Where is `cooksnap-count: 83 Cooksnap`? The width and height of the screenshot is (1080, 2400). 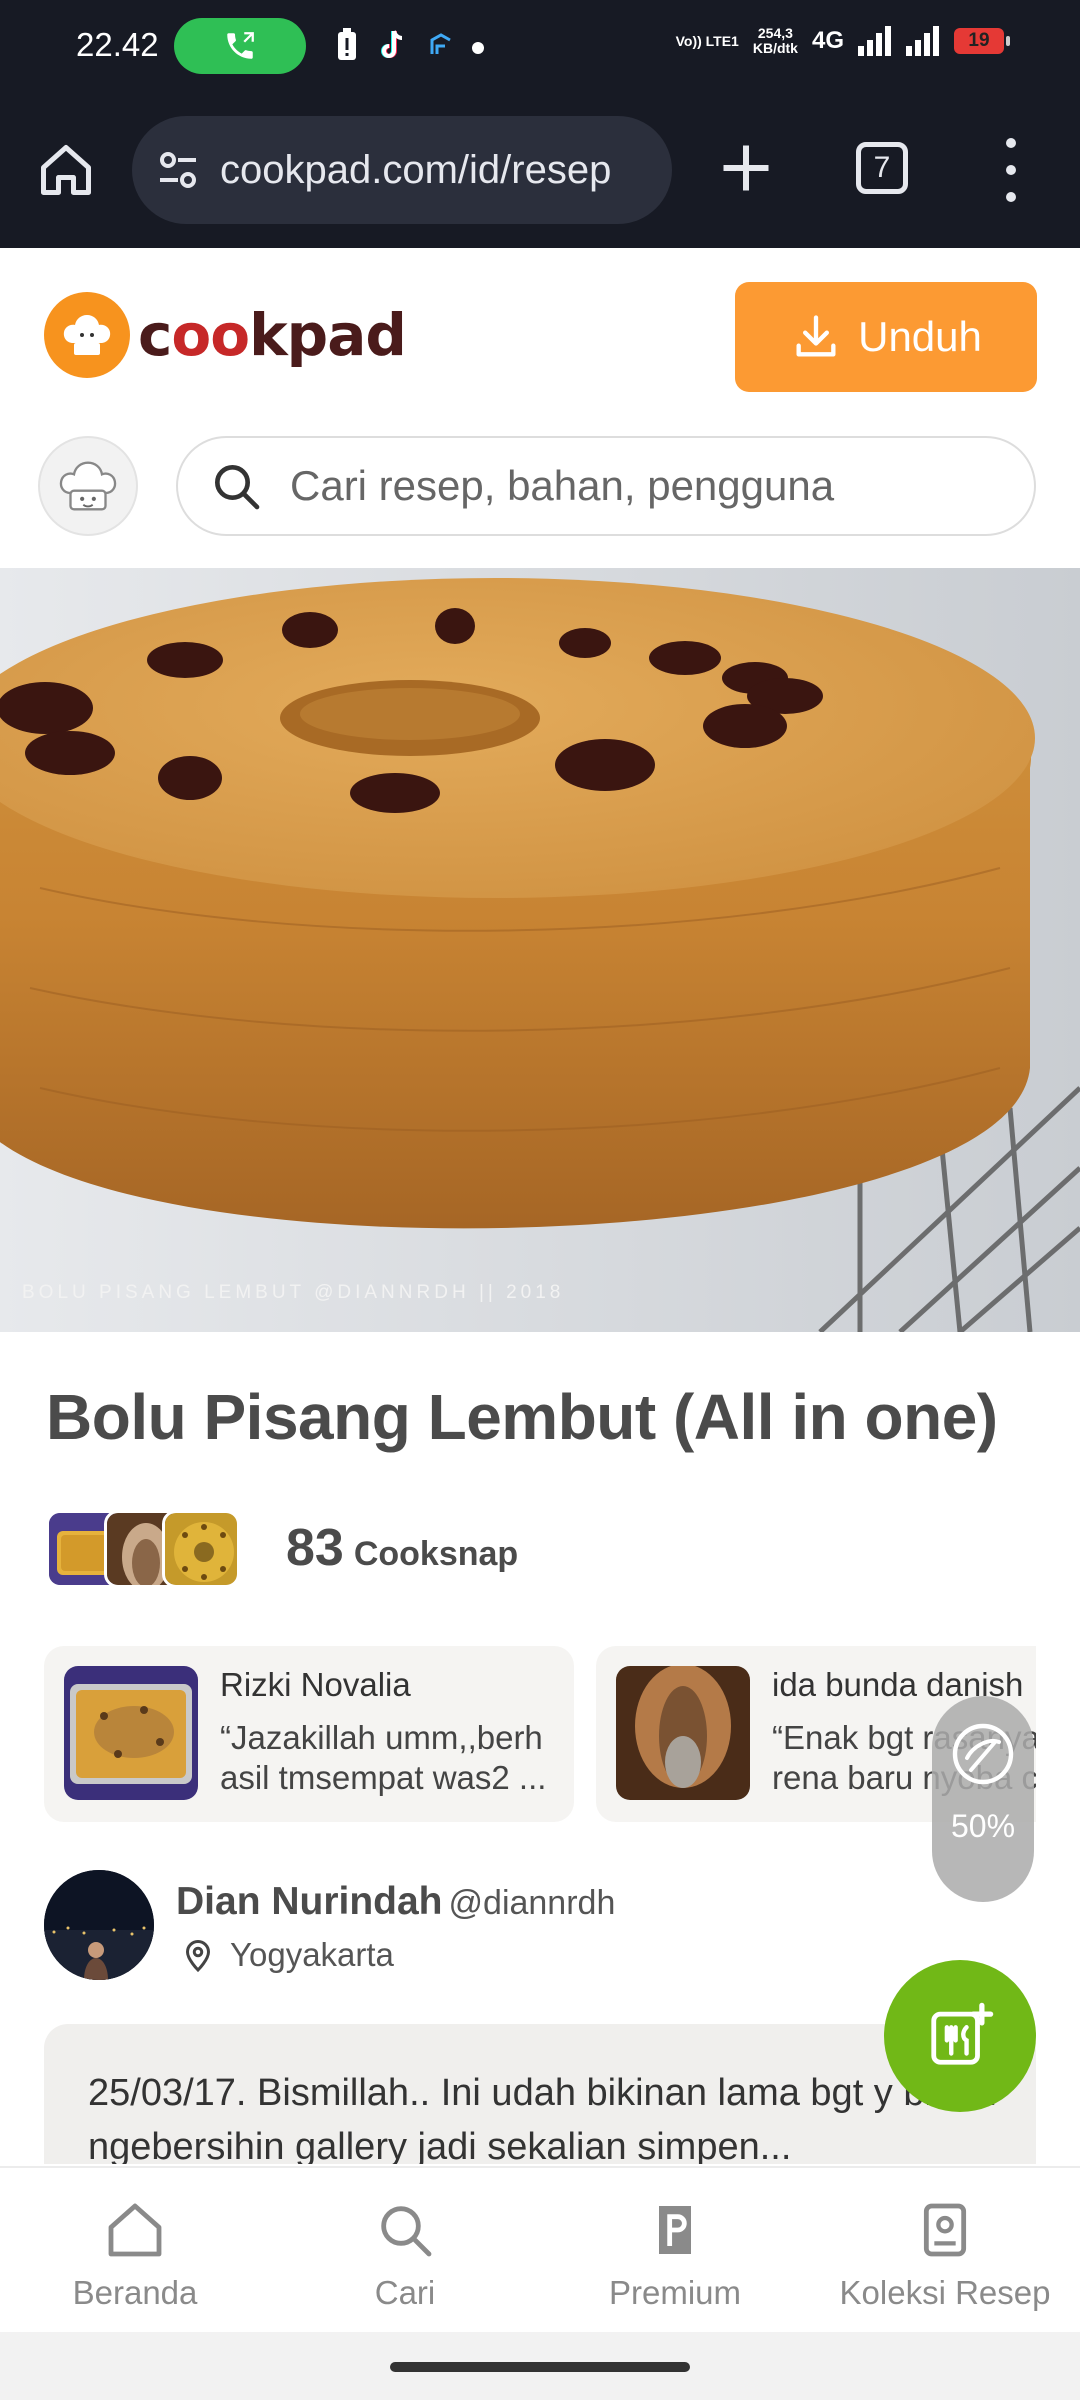 cooksnap-count: 83 Cooksnap is located at coordinates (402, 1548).